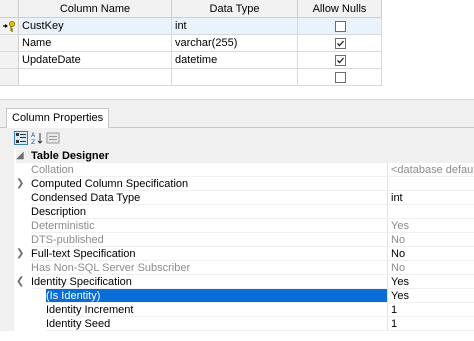 This screenshot has height=341, width=474. I want to click on property-pages-icon, so click(53, 138).